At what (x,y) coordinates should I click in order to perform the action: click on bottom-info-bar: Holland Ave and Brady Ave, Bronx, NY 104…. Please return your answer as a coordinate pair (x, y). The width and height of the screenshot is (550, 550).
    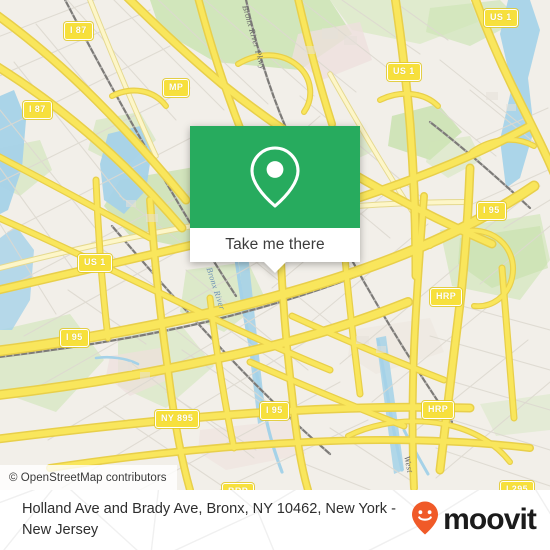
    Looking at the image, I should click on (275, 520).